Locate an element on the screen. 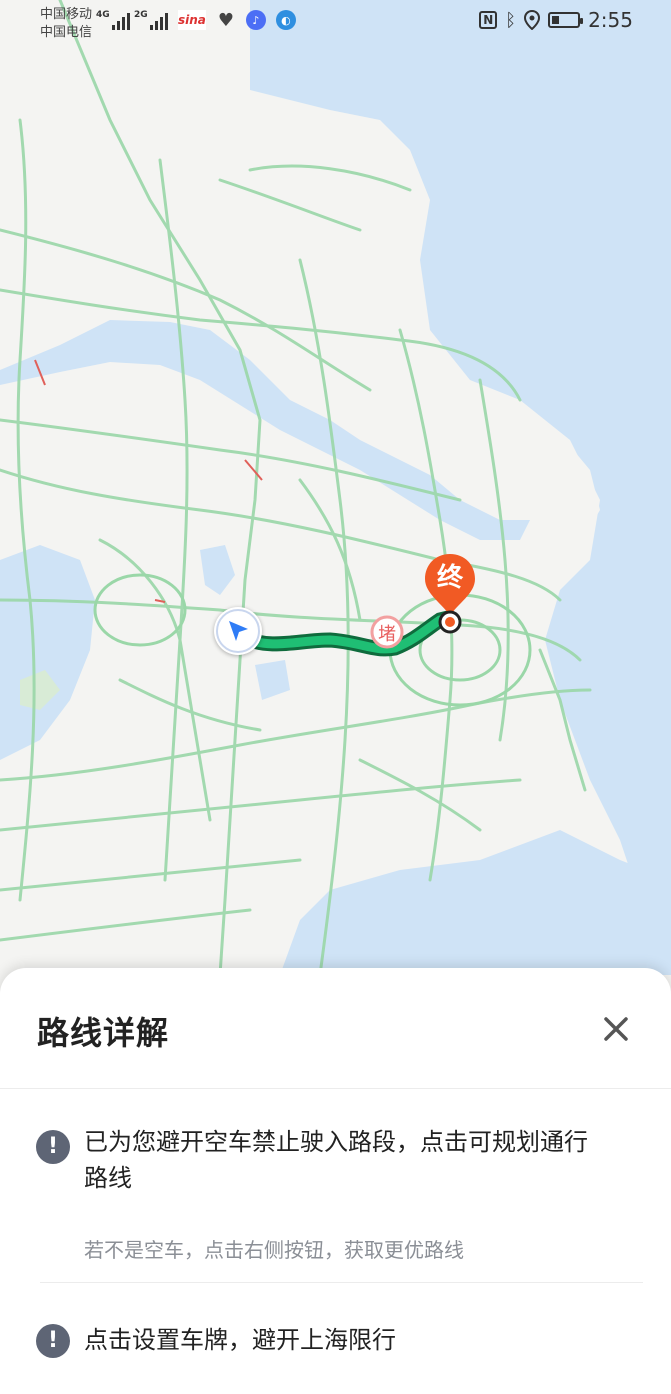 Image resolution: width=671 pixels, height=1394 pixels. notice-item-license-plate: ! 点击设置车牌，避开上海限行 is located at coordinates (335, 1343).